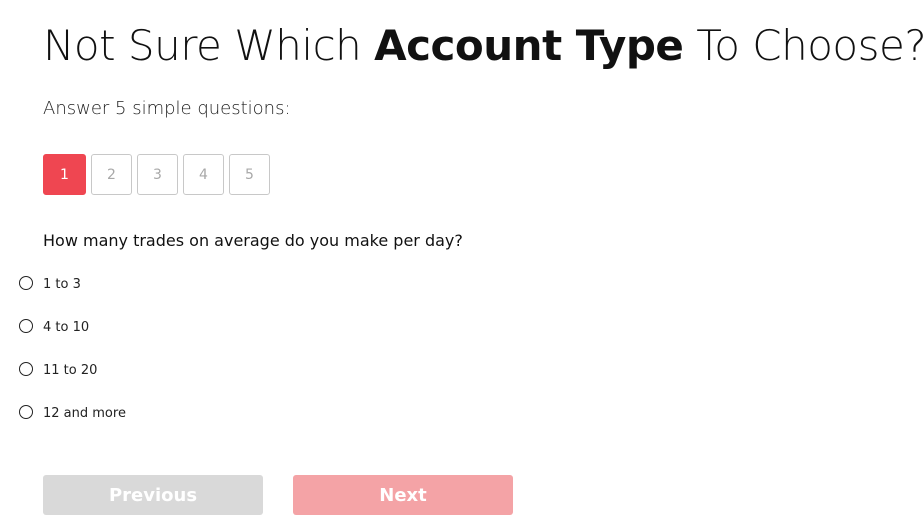  Describe the element at coordinates (64, 174) in the screenshot. I see `step-1: 1` at that location.